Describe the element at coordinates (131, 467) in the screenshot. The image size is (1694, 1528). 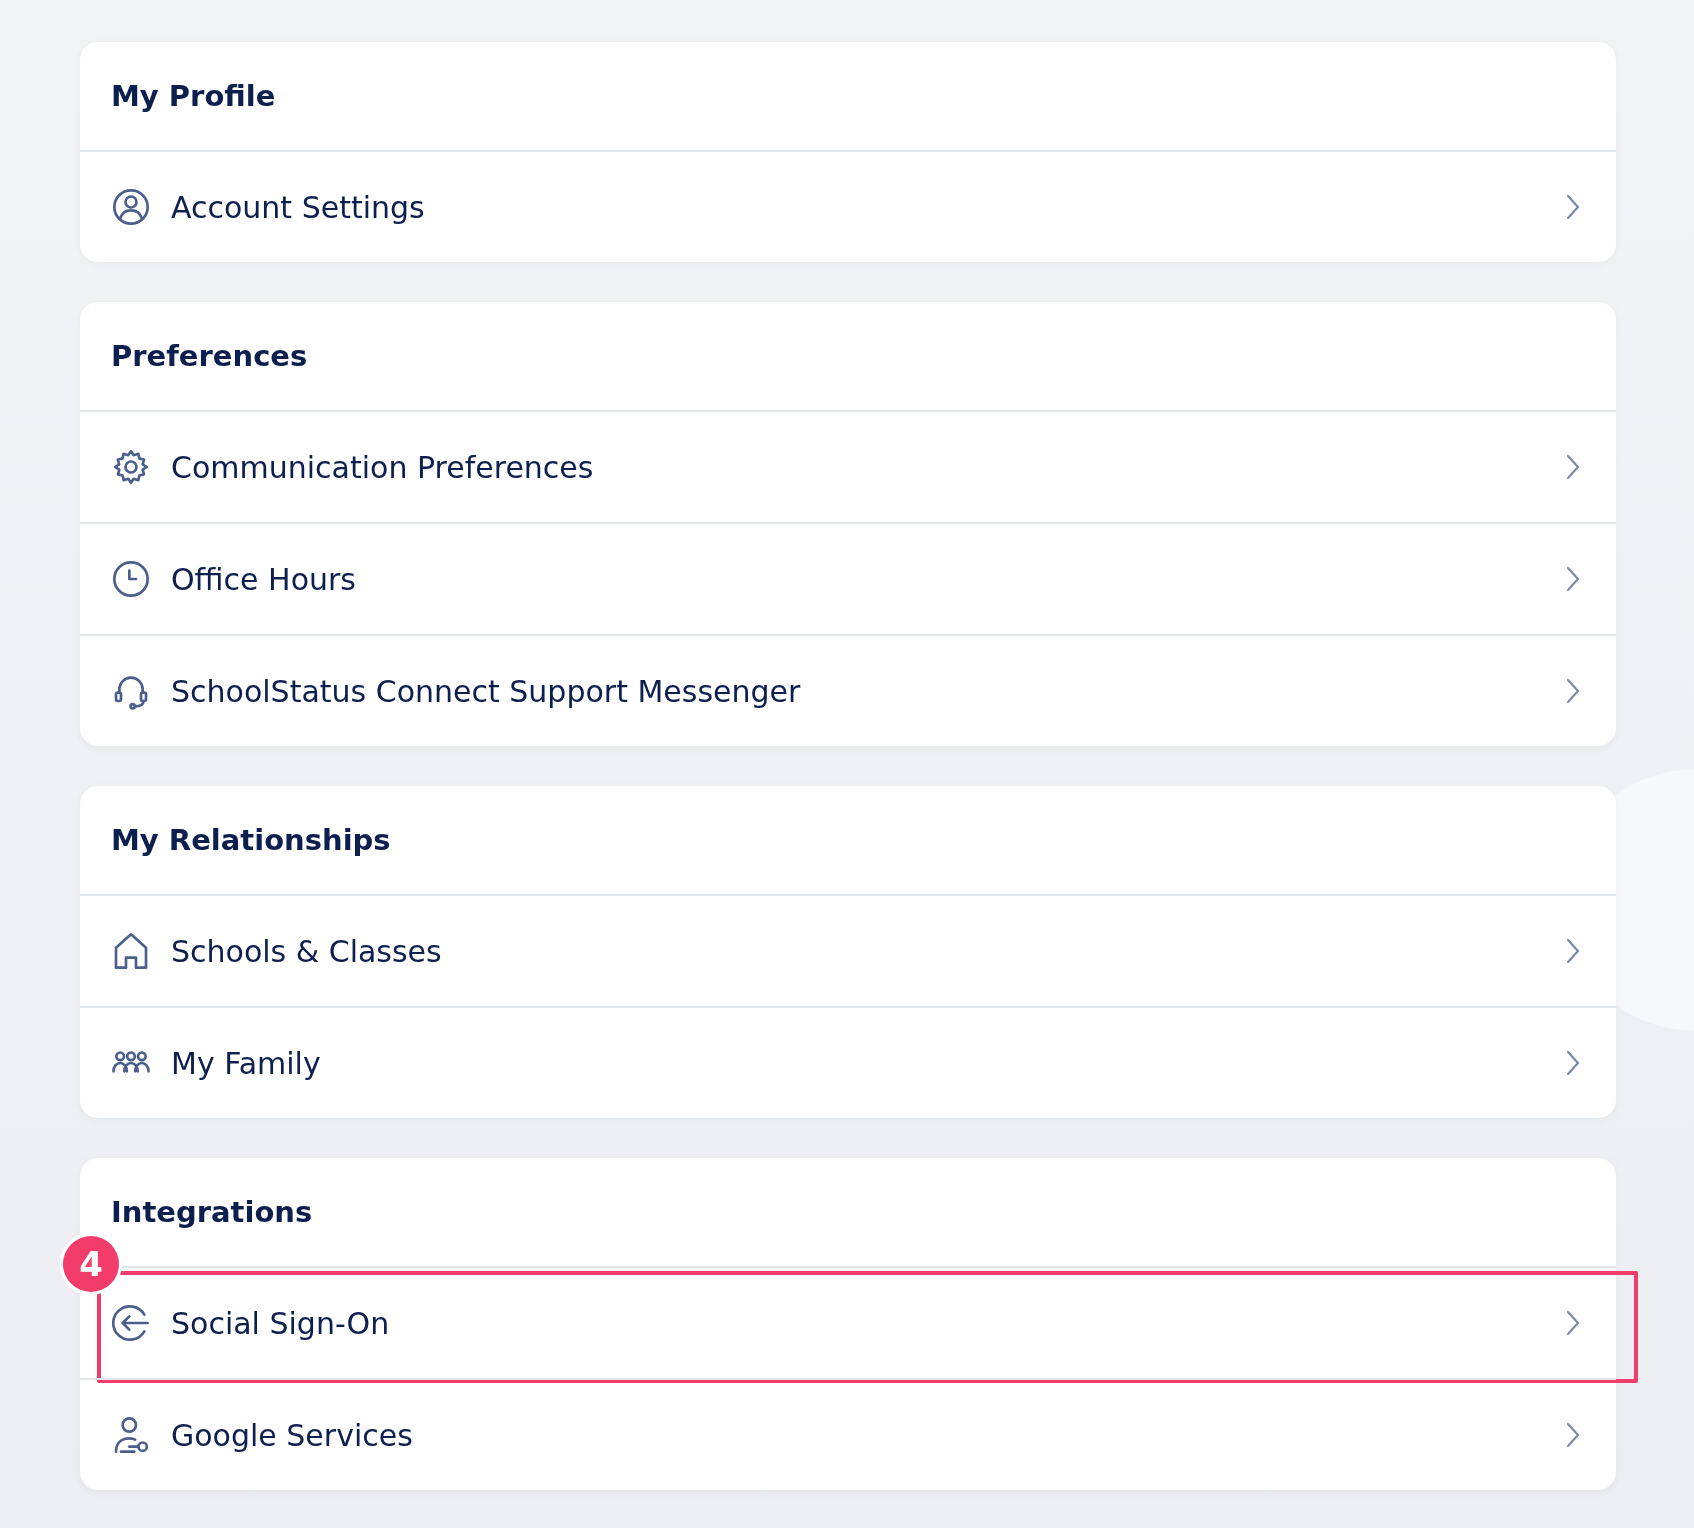
I see `settings-icon` at that location.